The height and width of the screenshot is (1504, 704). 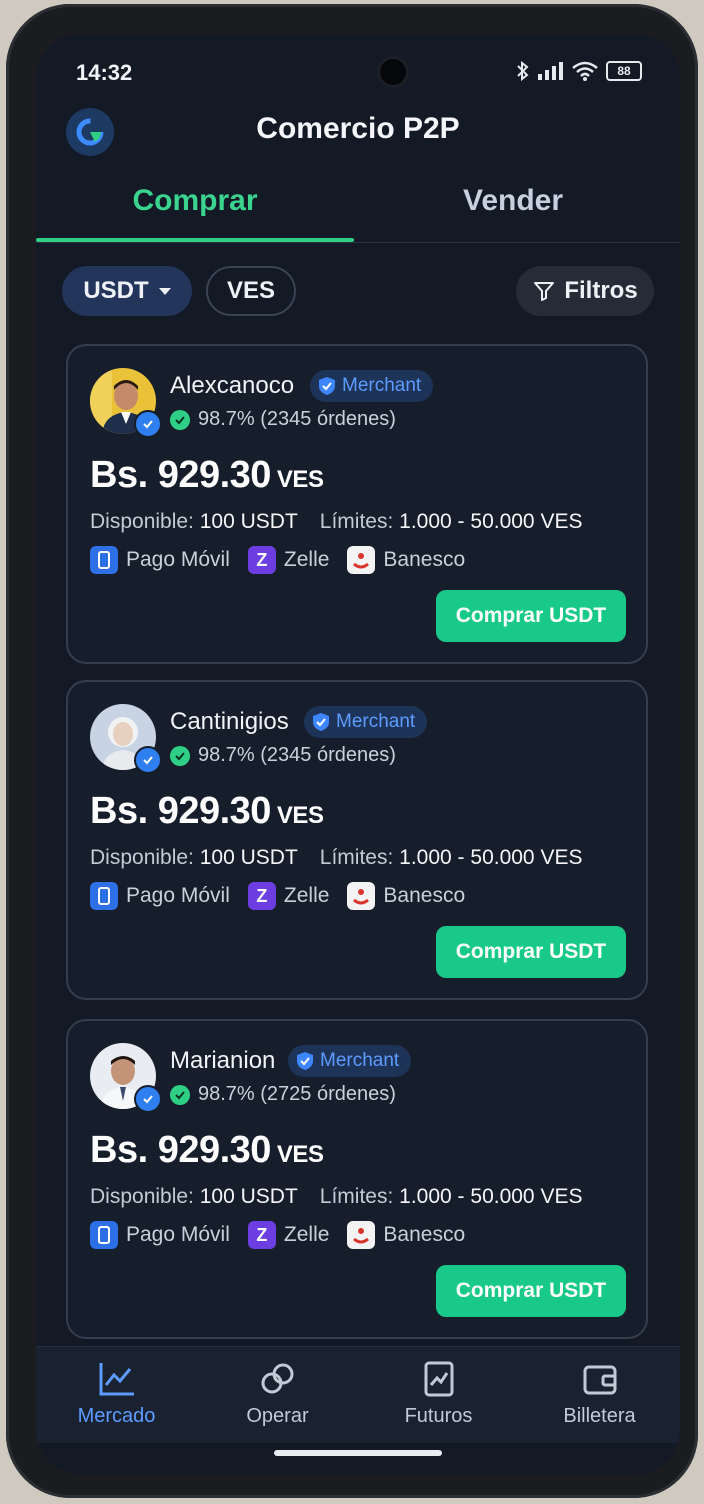 I want to click on nav-label: Futuros, so click(x=438, y=1416).